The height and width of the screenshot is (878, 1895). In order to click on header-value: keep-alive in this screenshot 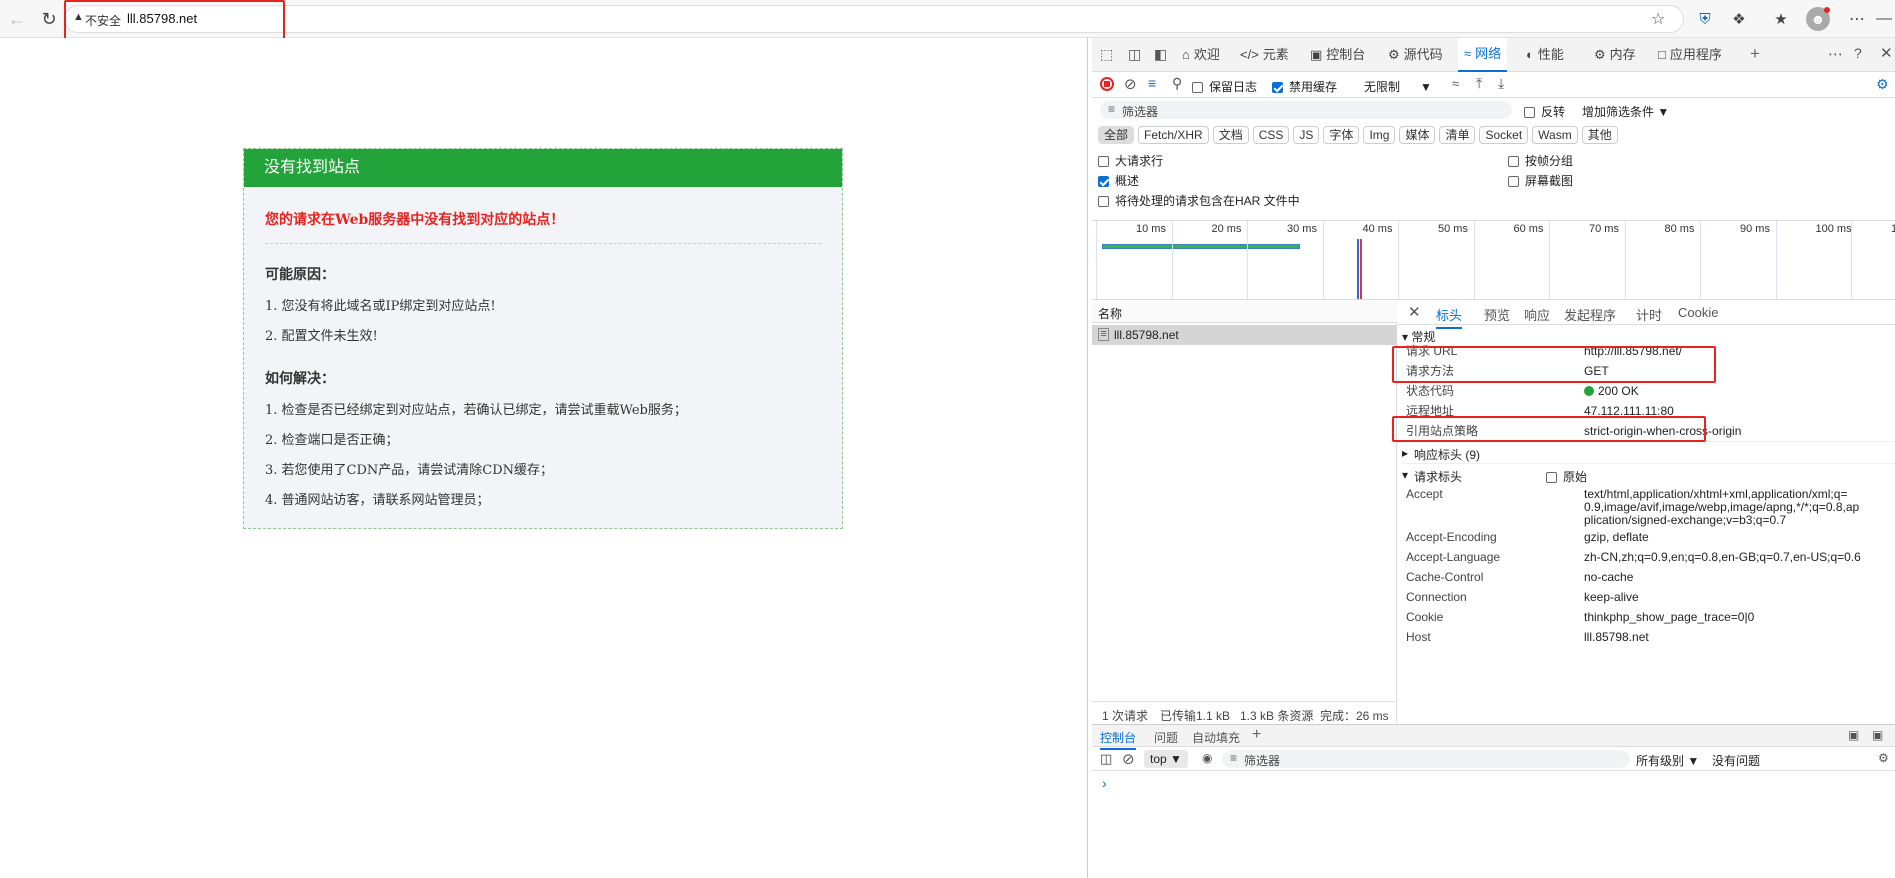, I will do `click(1611, 597)`.